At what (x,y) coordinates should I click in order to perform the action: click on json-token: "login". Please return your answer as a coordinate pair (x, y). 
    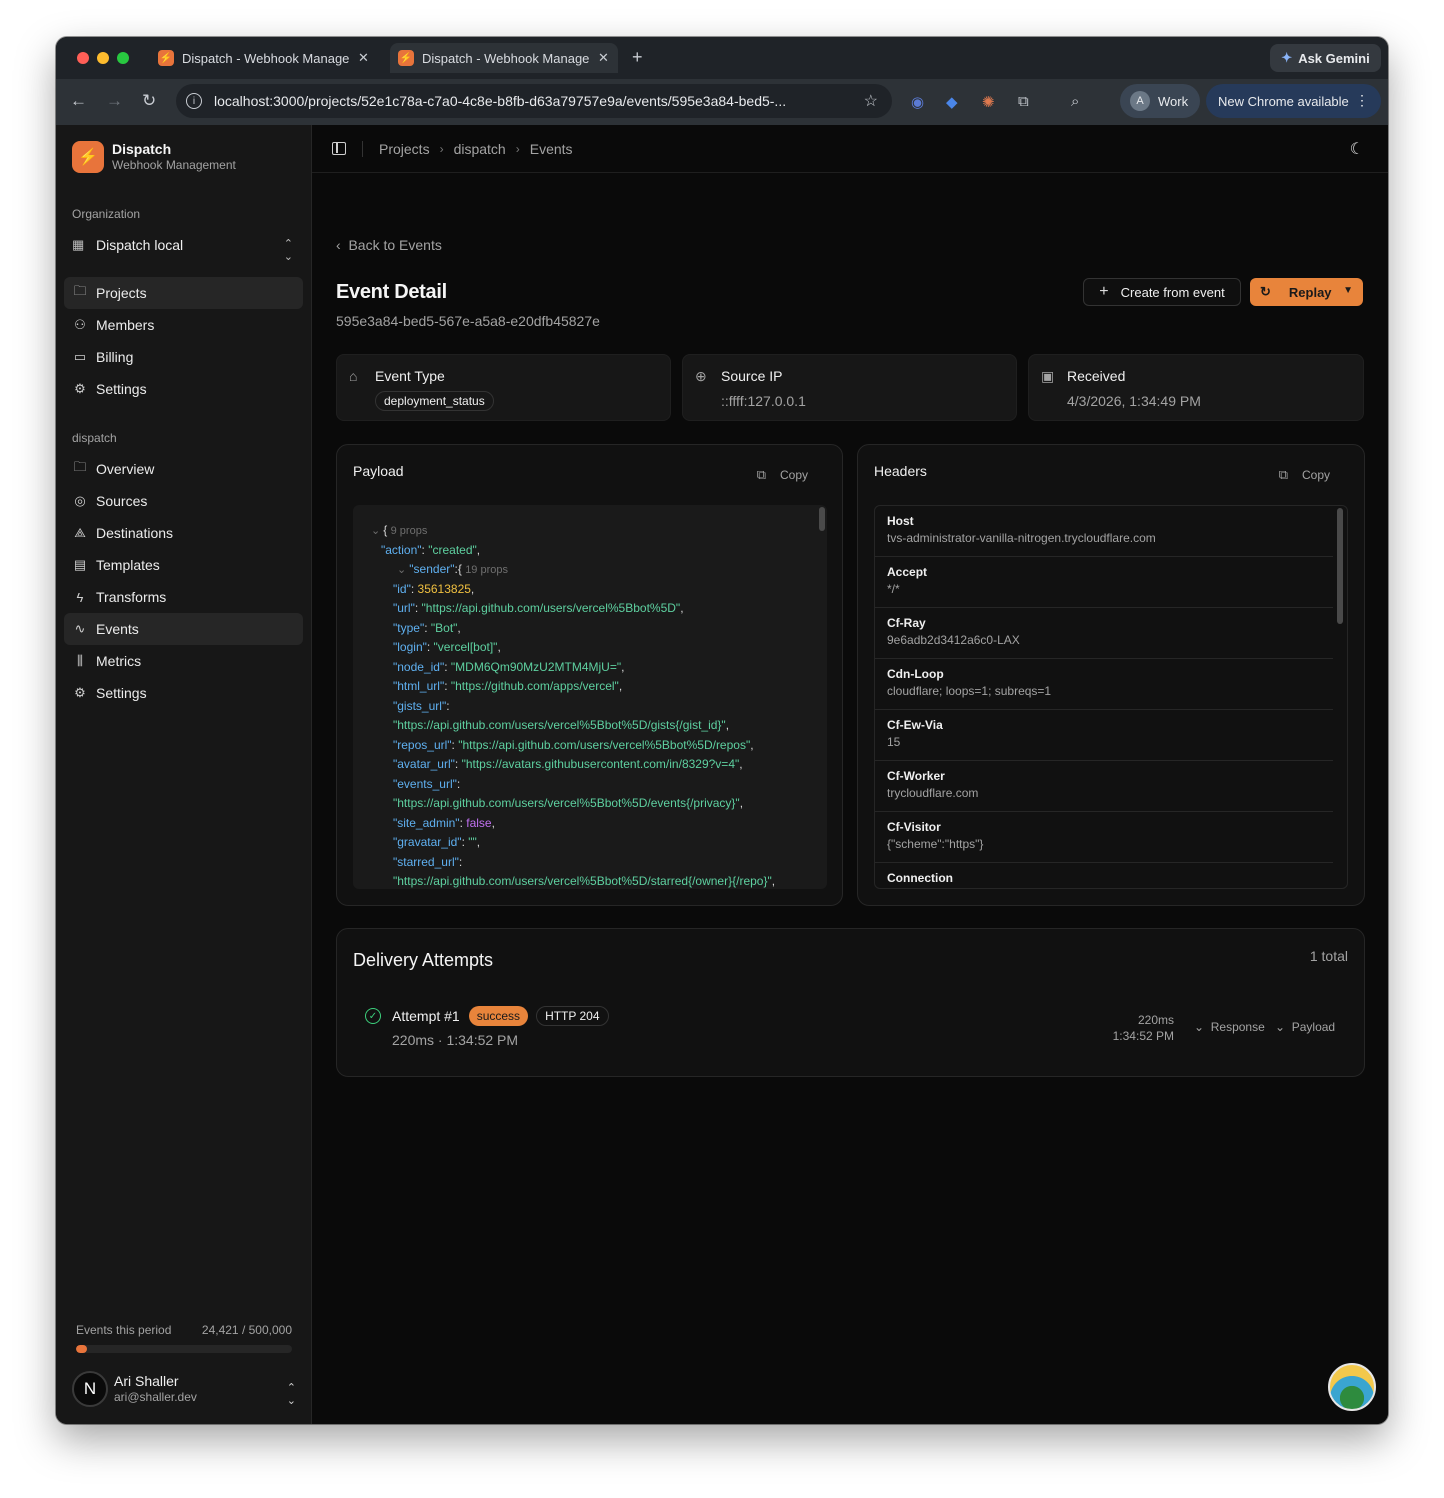
    Looking at the image, I should click on (410, 647).